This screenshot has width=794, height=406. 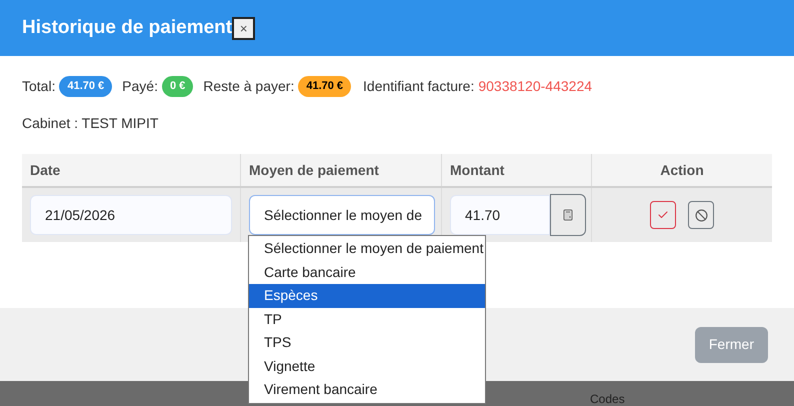 I want to click on column-header: Date, so click(x=45, y=170).